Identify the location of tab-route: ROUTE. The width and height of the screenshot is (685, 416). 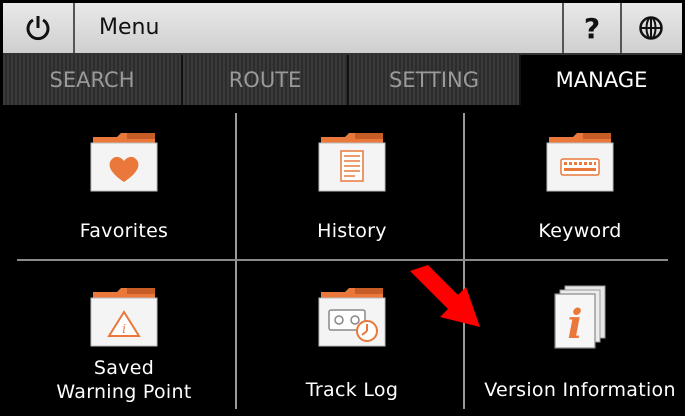
(266, 80).